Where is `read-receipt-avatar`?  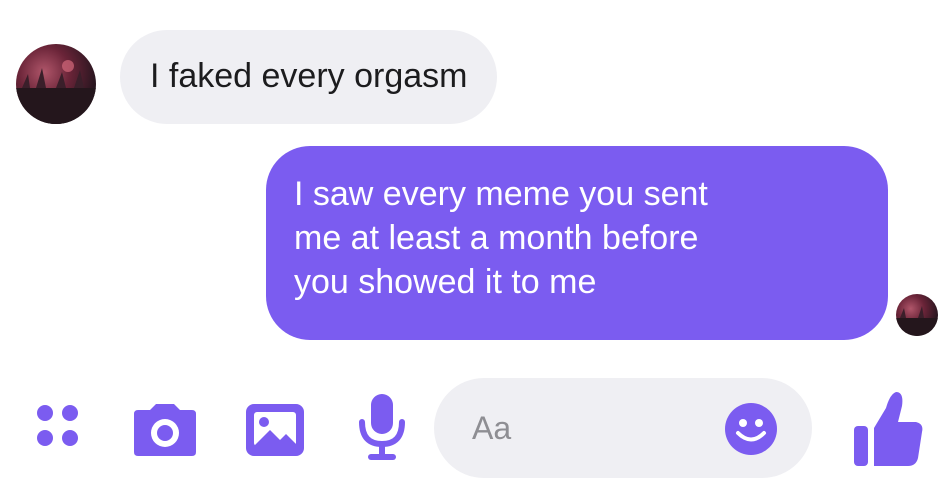 read-receipt-avatar is located at coordinates (917, 315).